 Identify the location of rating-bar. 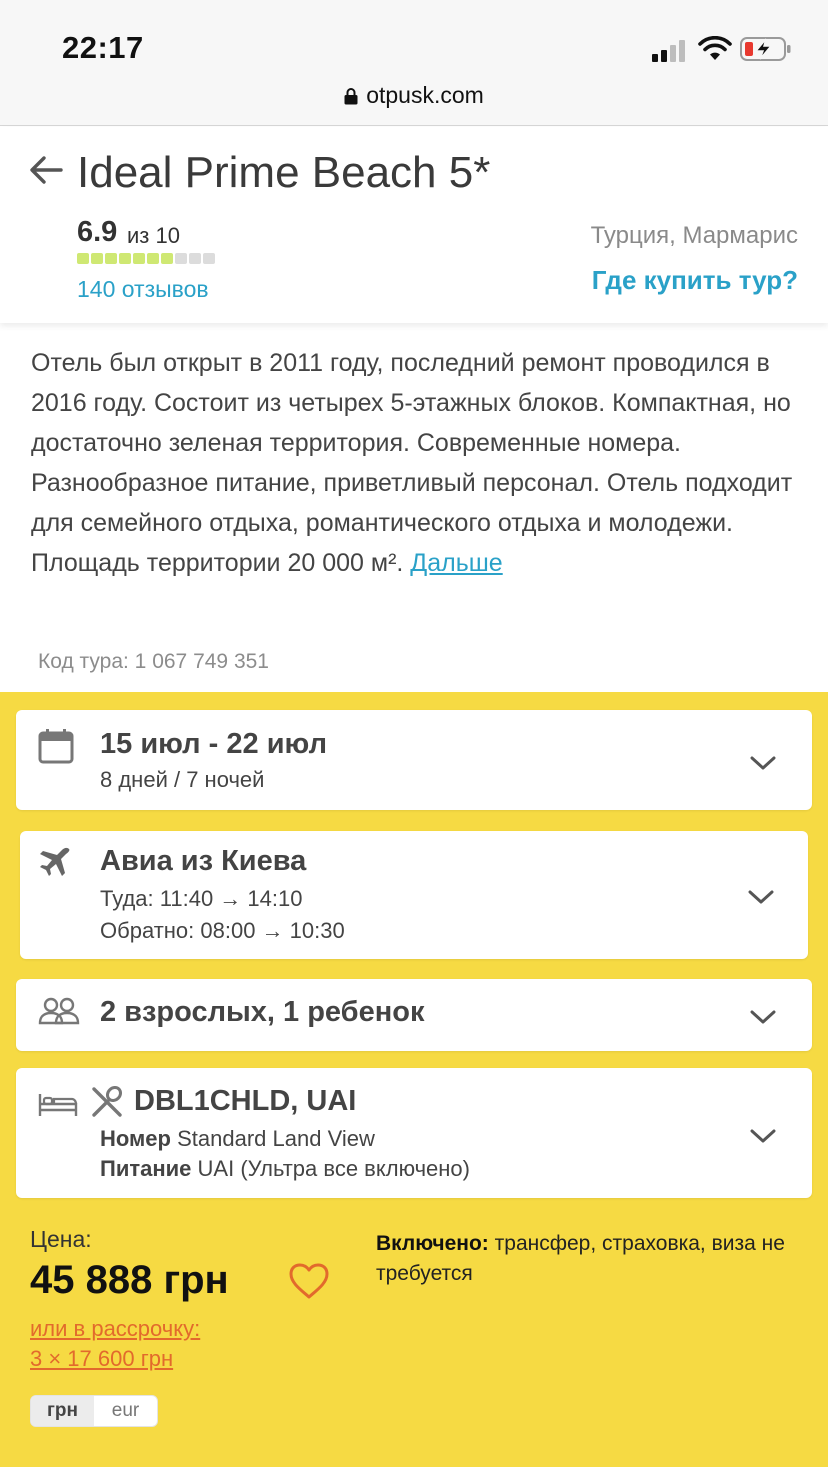
(146, 258).